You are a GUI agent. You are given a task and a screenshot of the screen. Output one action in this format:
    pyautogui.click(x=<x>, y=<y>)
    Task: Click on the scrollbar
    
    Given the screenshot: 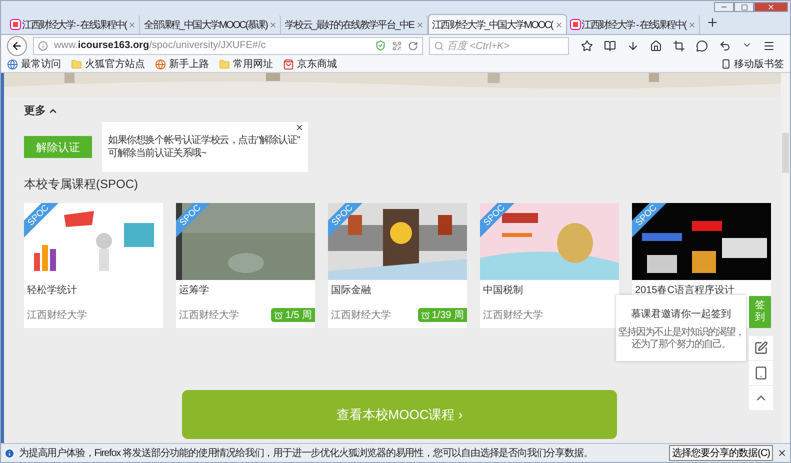 What is the action you would take?
    pyautogui.click(x=785, y=258)
    